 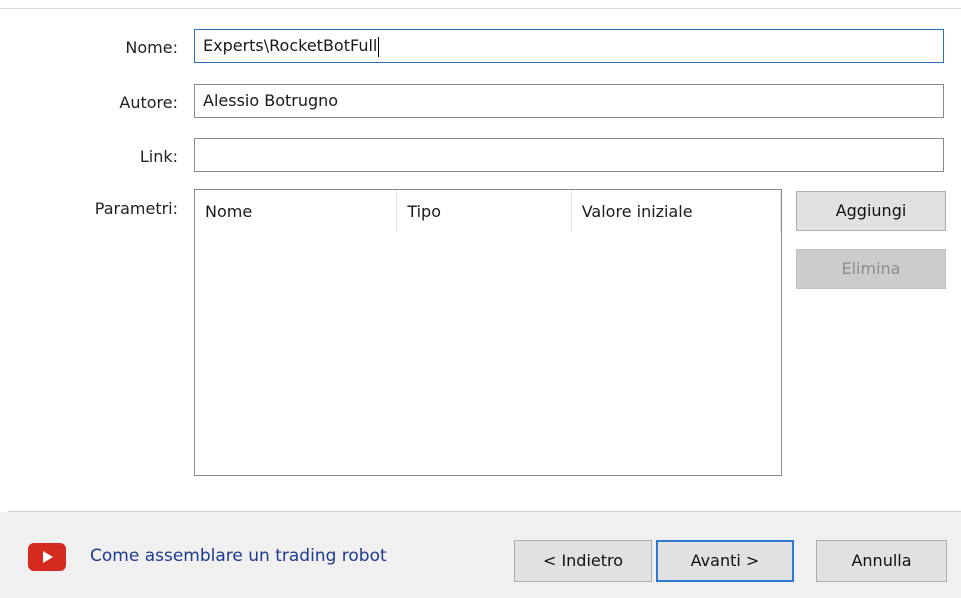 What do you see at coordinates (290, 45) in the screenshot?
I see `name-field-value: Experts\RocketBotFull` at bounding box center [290, 45].